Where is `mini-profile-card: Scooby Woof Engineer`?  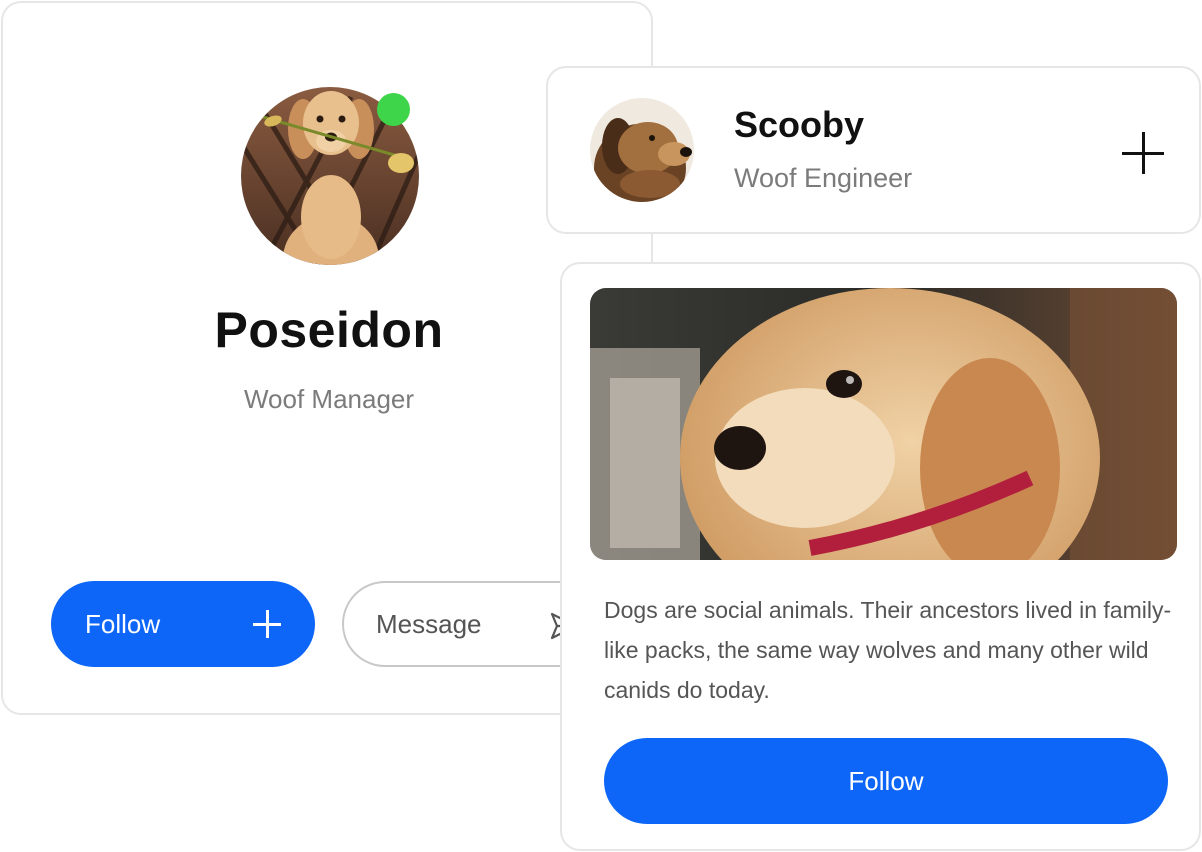
mini-profile-card: Scooby Woof Engineer is located at coordinates (873, 150).